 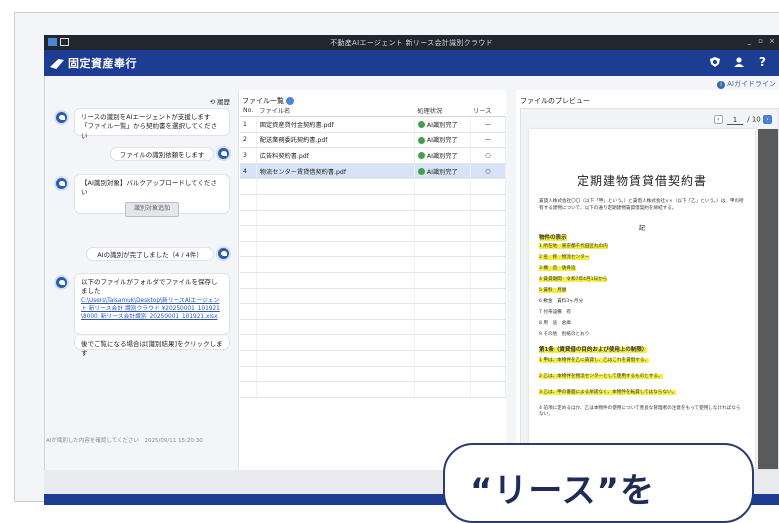 What do you see at coordinates (561, 301) in the screenshot?
I see `property-item-text: 6 敷金 賃料3ヶ月分` at bounding box center [561, 301].